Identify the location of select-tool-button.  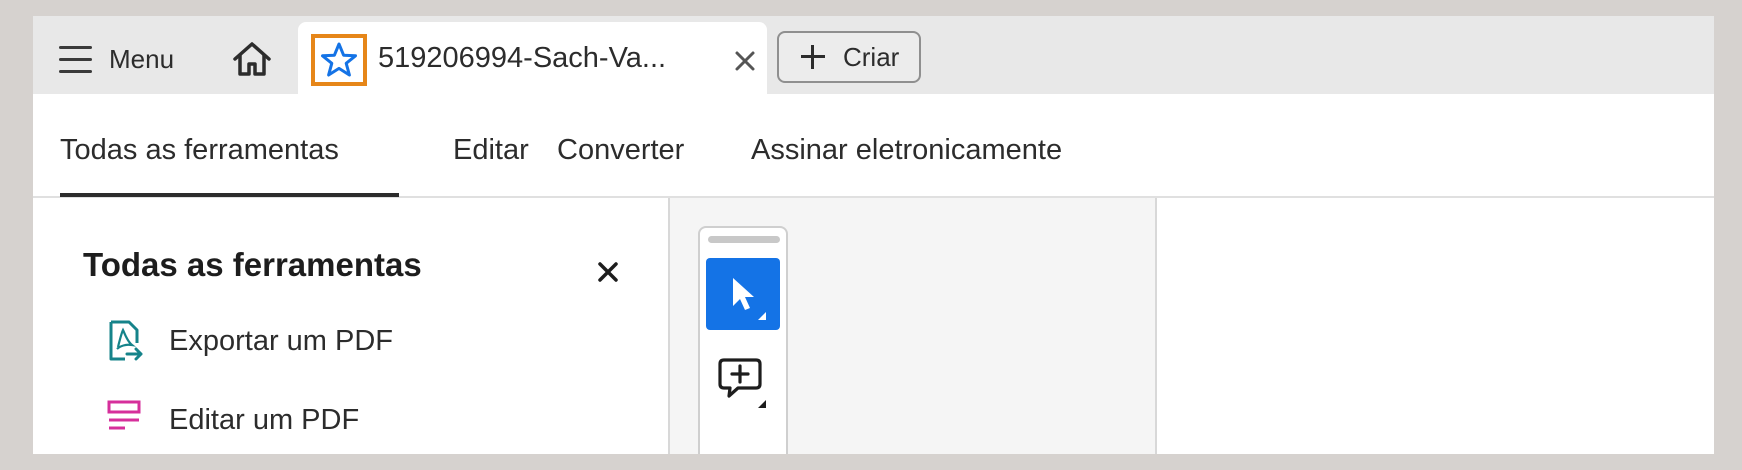
(743, 294).